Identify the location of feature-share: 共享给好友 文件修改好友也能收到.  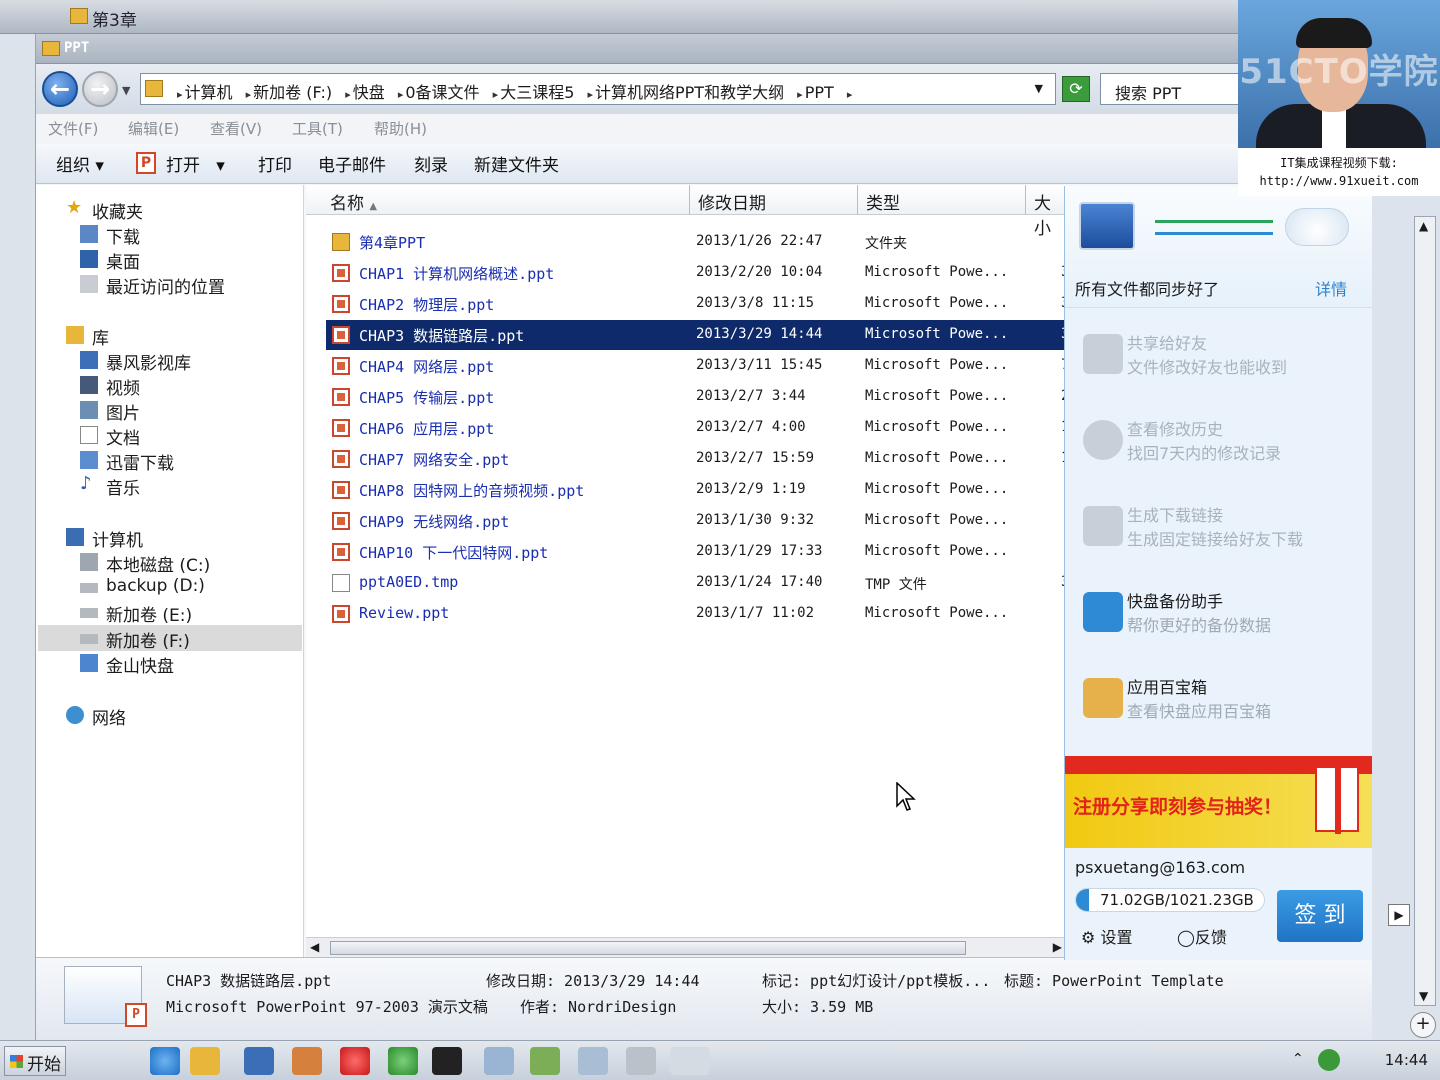
(1226, 360).